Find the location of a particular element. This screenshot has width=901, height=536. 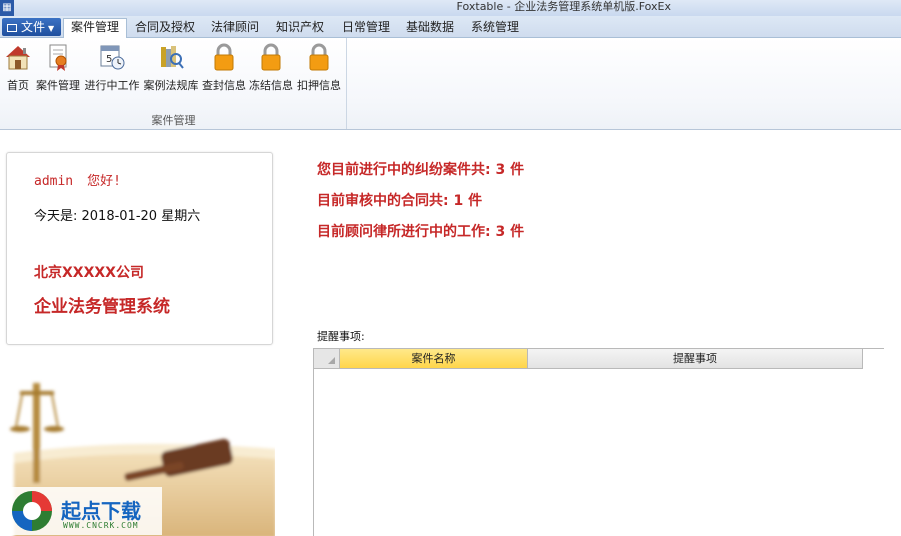

case-law-library-button: 案例法规库 is located at coordinates (171, 68).